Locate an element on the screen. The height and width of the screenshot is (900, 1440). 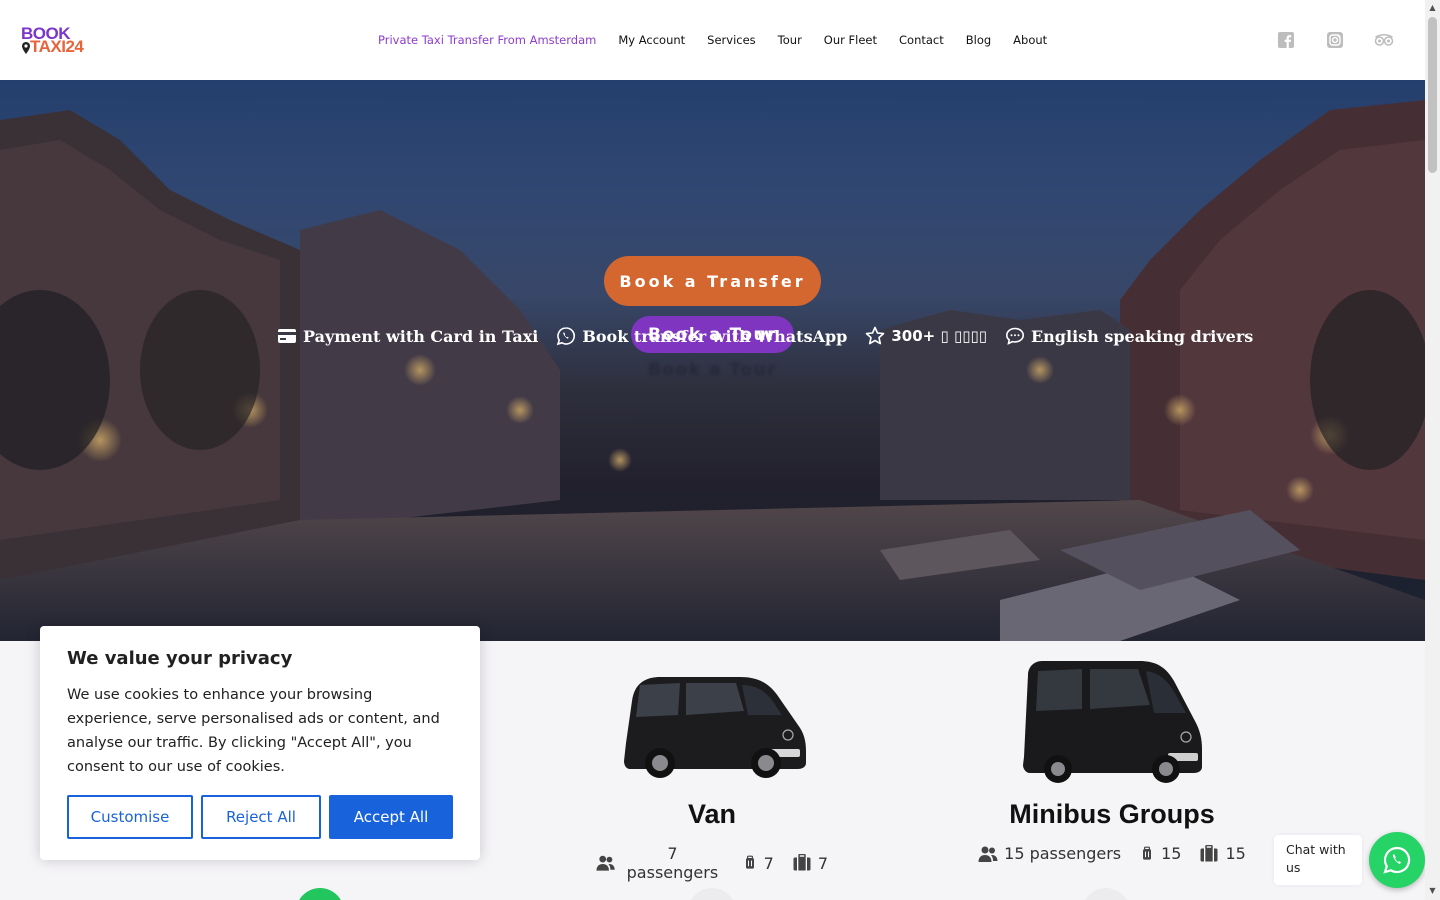
feature-whatsapp-booking: Book transfer with WhatsApp is located at coordinates (701, 336).